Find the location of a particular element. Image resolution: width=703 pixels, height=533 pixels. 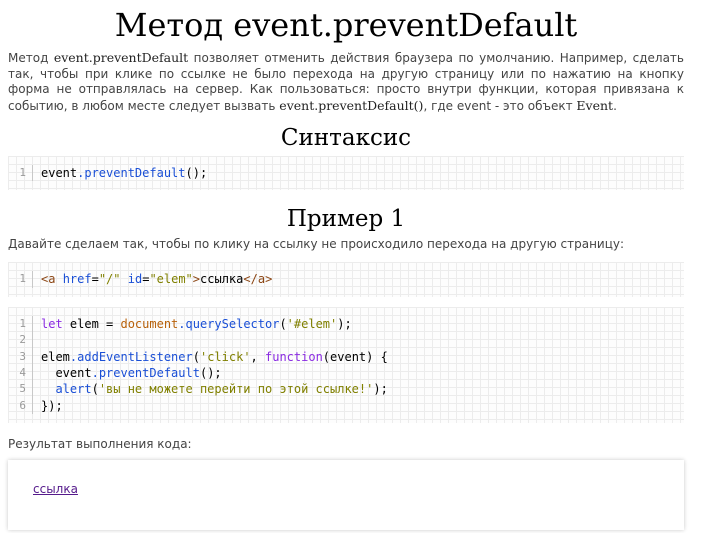

code-token: '#elem' is located at coordinates (312, 323).